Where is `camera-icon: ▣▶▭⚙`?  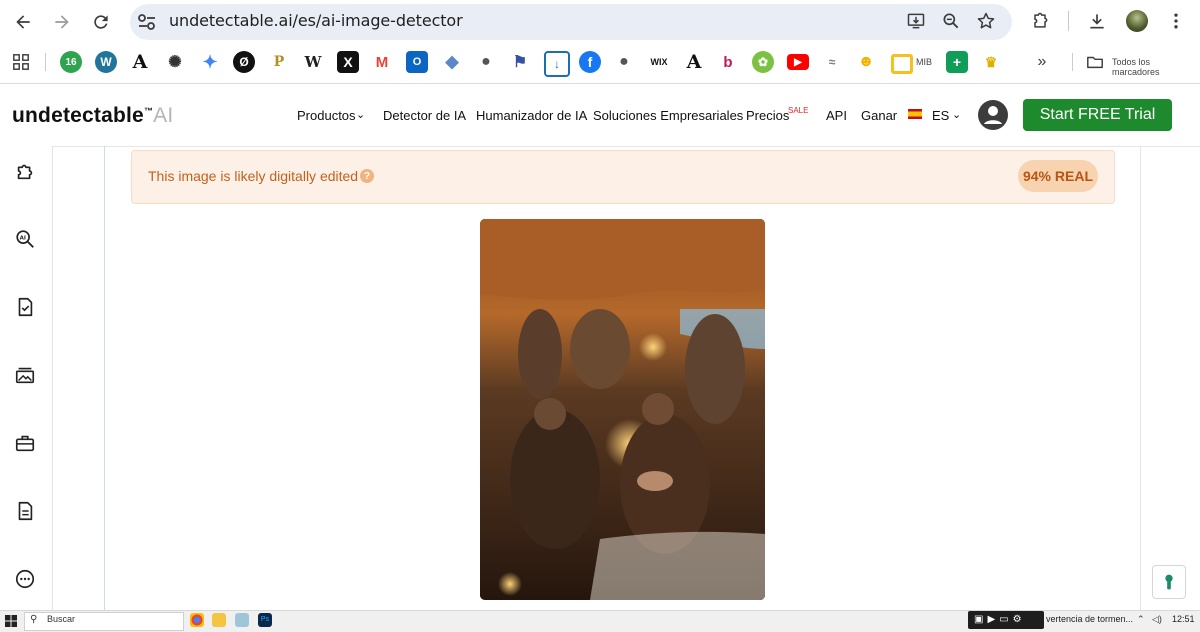 camera-icon: ▣▶▭⚙ is located at coordinates (1000, 619).